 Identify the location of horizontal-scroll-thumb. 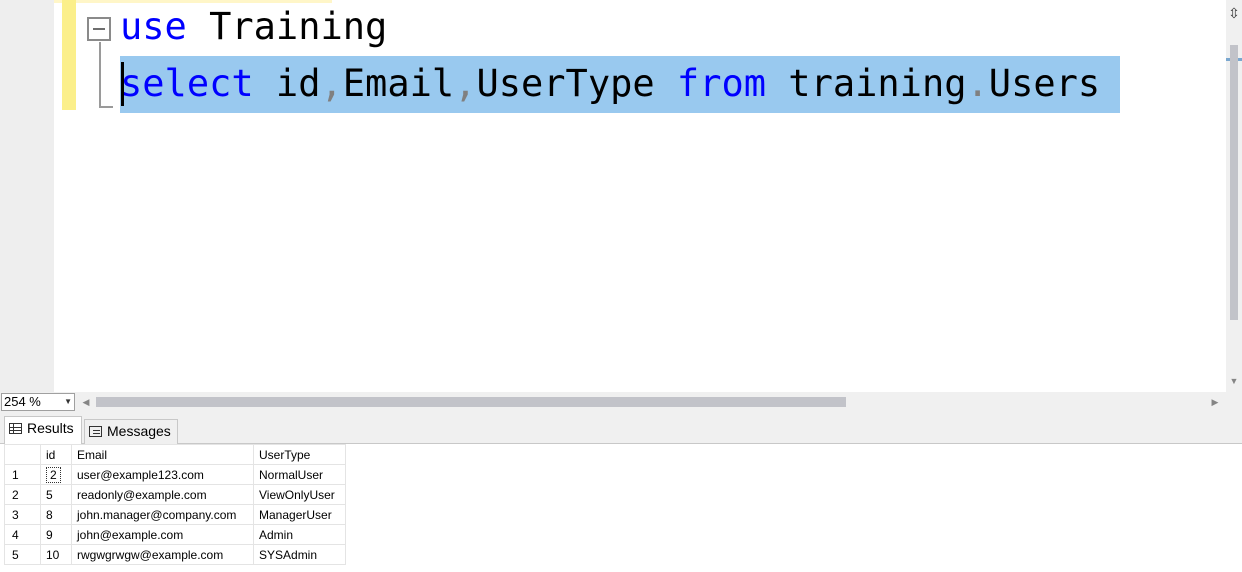
(471, 402).